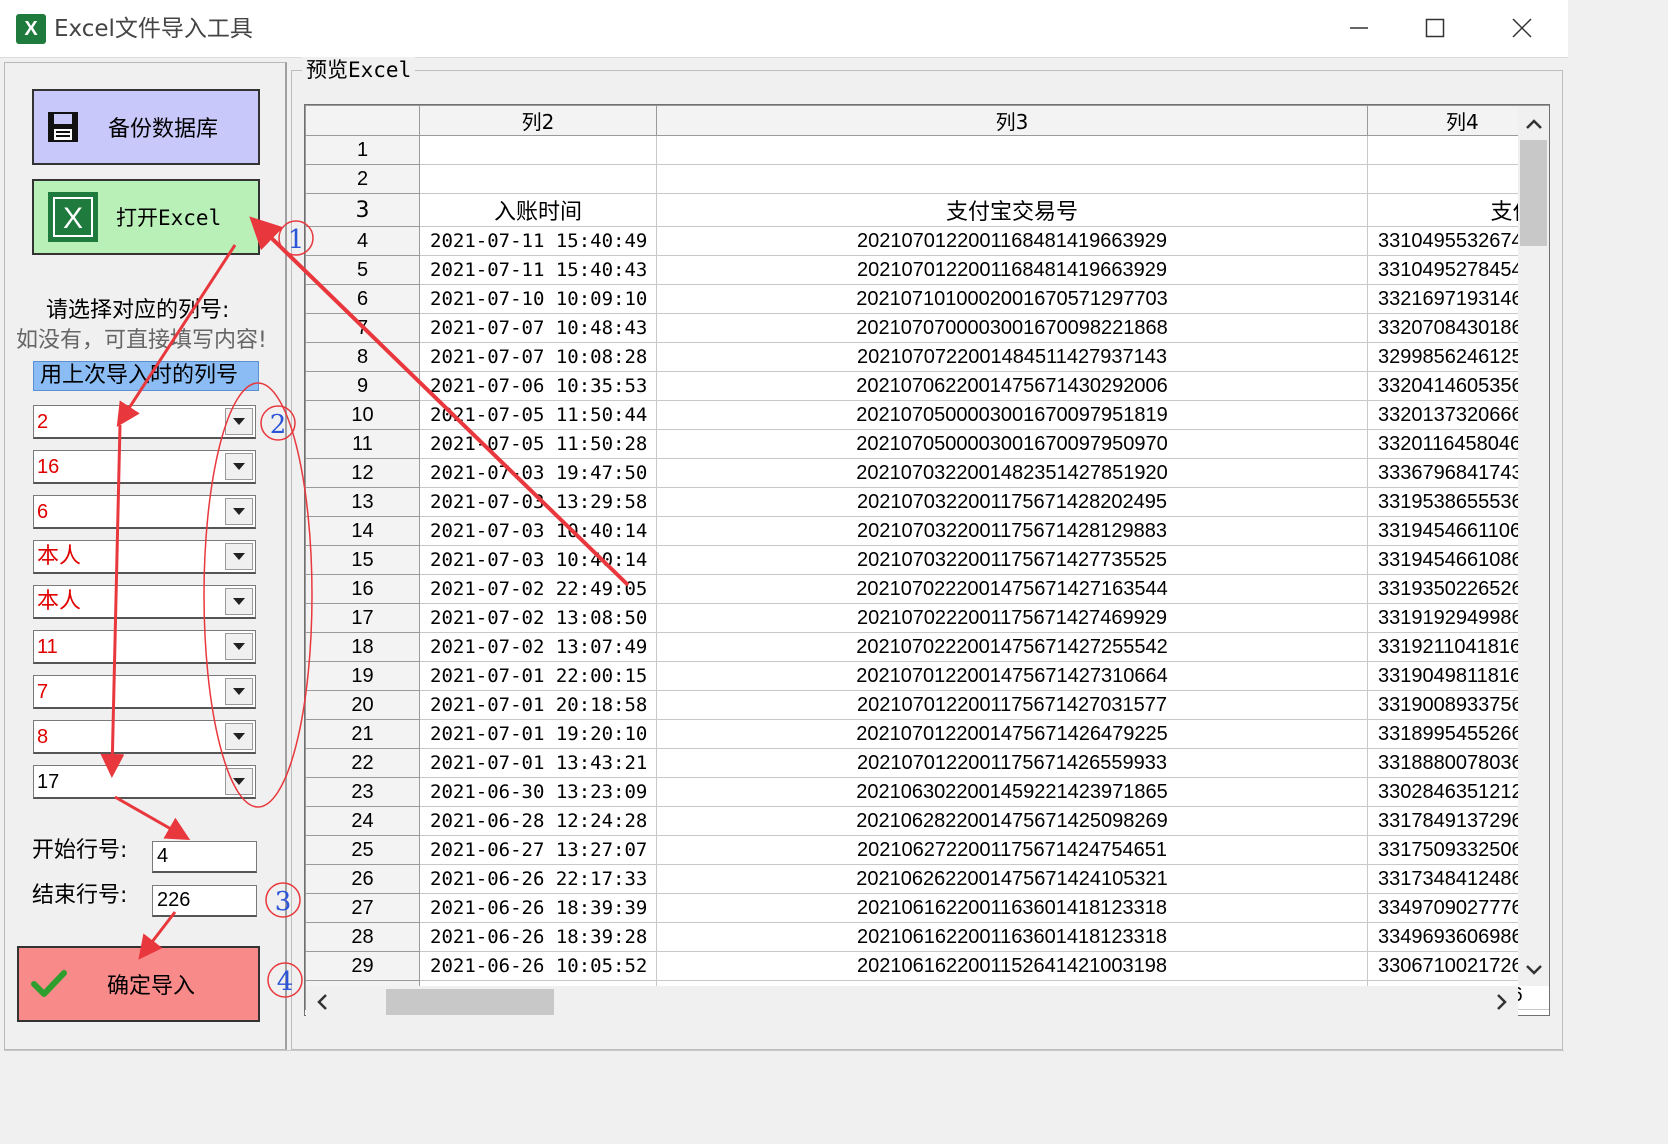 This screenshot has height=1144, width=1668. Describe the element at coordinates (538, 676) in the screenshot. I see `table-cell: 2021-07-01 22:00:15` at that location.